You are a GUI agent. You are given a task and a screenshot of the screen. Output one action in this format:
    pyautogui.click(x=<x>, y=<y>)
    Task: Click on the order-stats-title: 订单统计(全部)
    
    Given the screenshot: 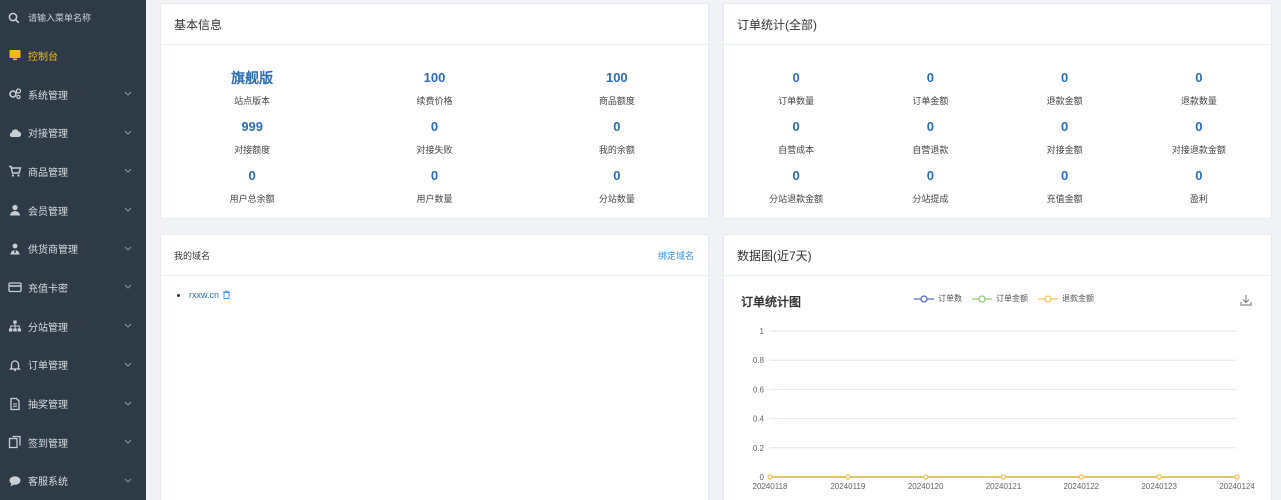 What is the action you would take?
    pyautogui.click(x=997, y=24)
    